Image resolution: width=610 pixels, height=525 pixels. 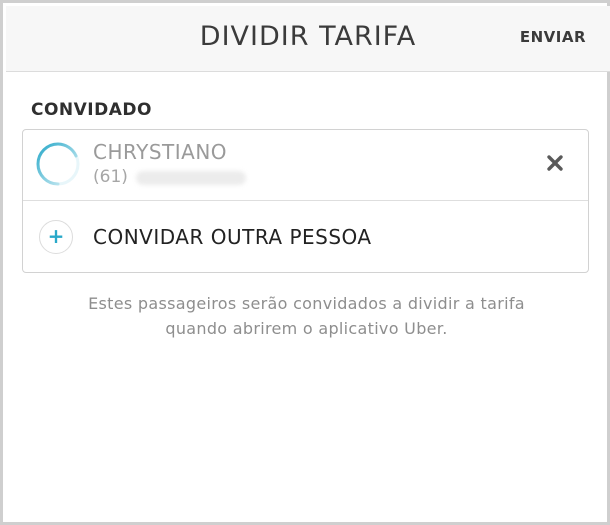 What do you see at coordinates (58, 164) in the screenshot?
I see `loading-spinner-icon` at bounding box center [58, 164].